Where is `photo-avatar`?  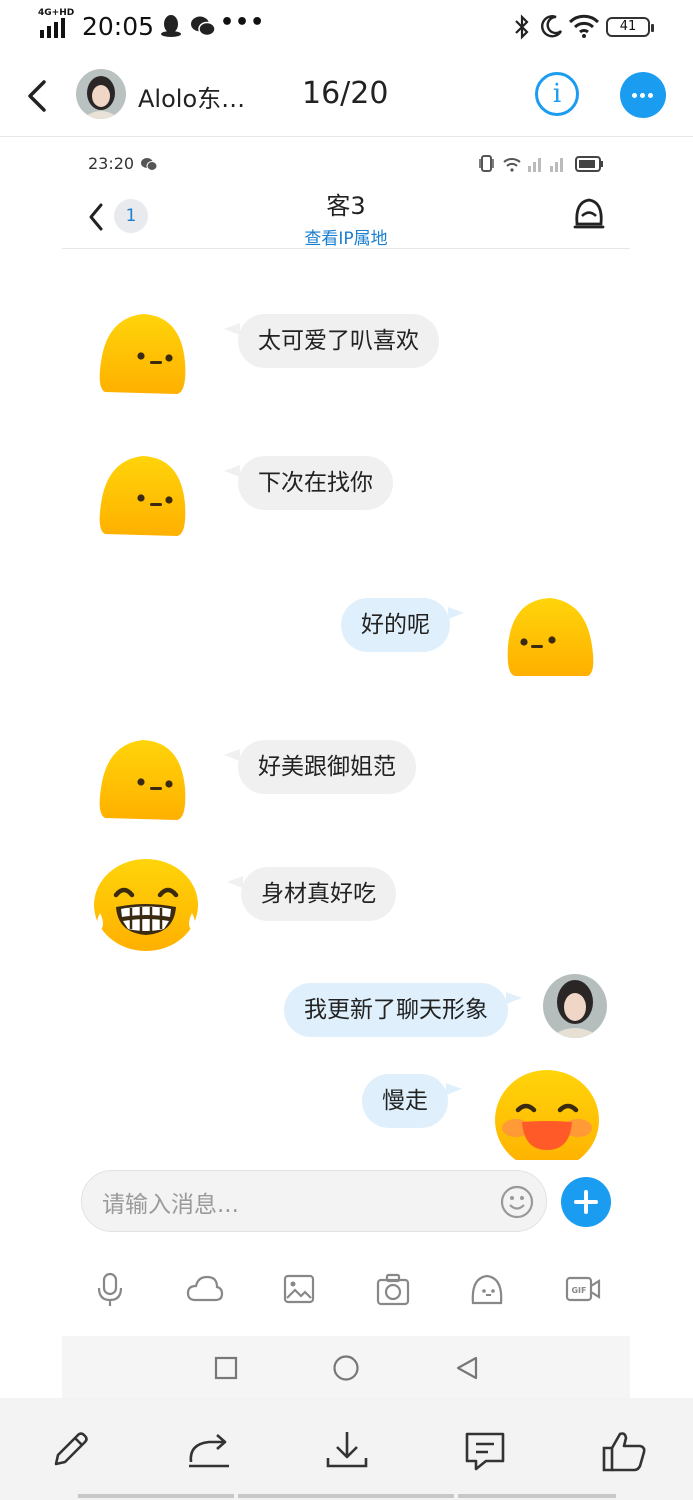
photo-avatar is located at coordinates (575, 1006).